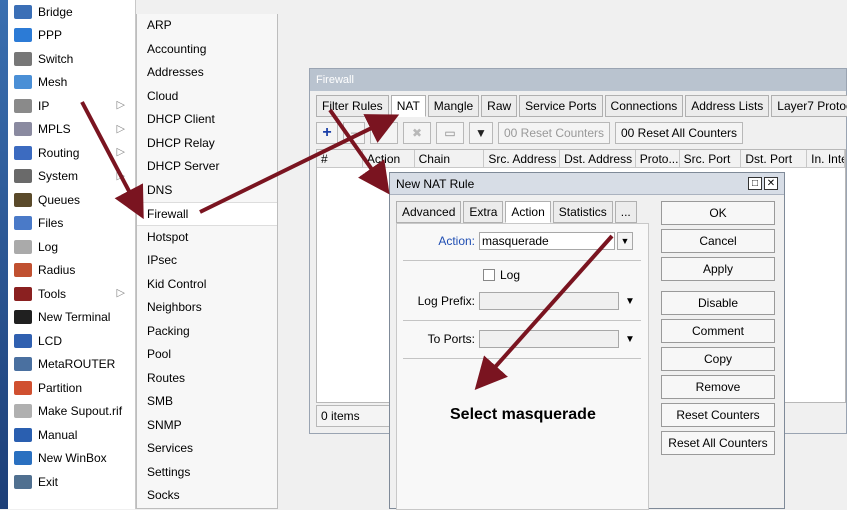 The image size is (847, 510). Describe the element at coordinates (71, 36) in the screenshot. I see `sidebar-item-ppp: PPP` at that location.